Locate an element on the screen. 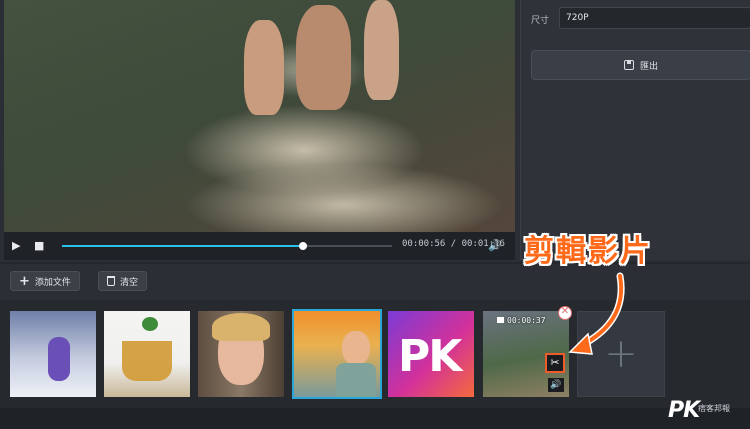 This screenshot has height=429, width=750. export-label: 匯出 is located at coordinates (648, 66).